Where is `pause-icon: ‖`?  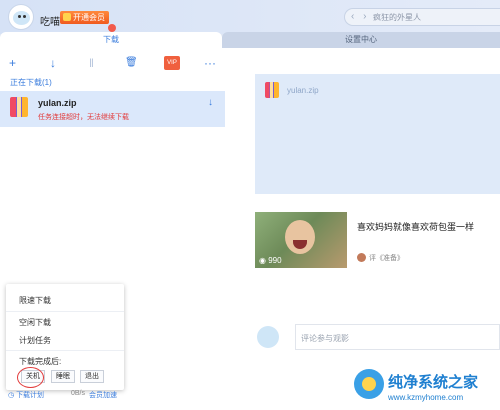 pause-icon: ‖ is located at coordinates (91, 63).